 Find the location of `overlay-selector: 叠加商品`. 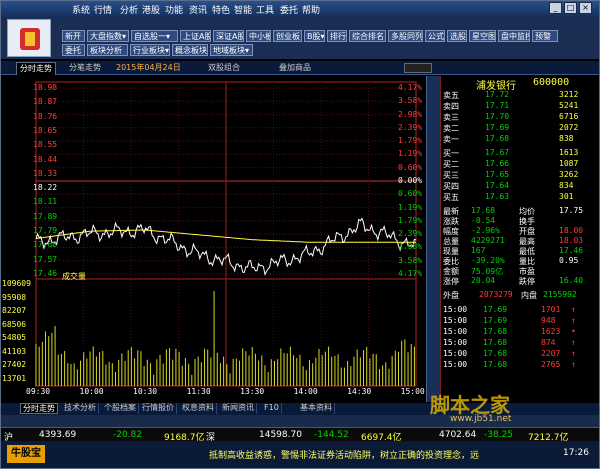

overlay-selector: 叠加商品 is located at coordinates (295, 68).